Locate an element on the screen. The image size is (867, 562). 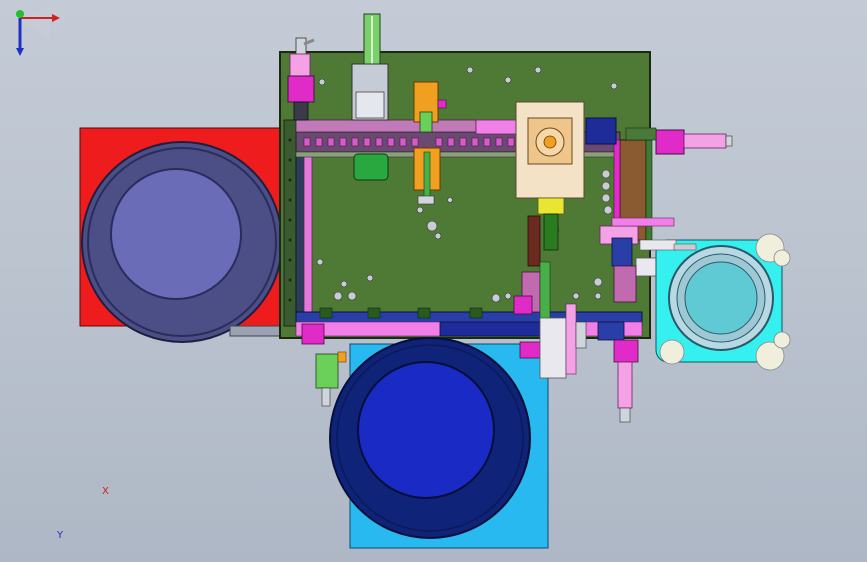
cyan-vibratory-bowl is located at coordinates (715, 302).